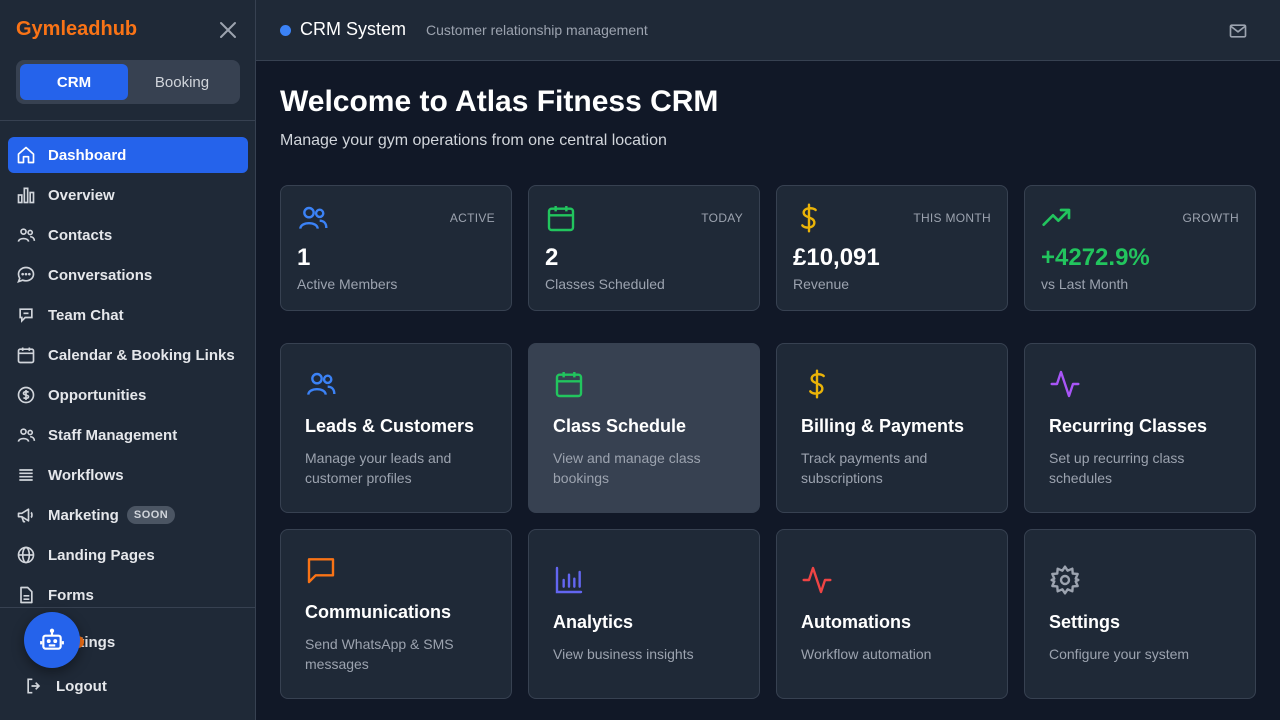 The height and width of the screenshot is (720, 1280). I want to click on brand-logo: Gymleadhub, so click(76, 29).